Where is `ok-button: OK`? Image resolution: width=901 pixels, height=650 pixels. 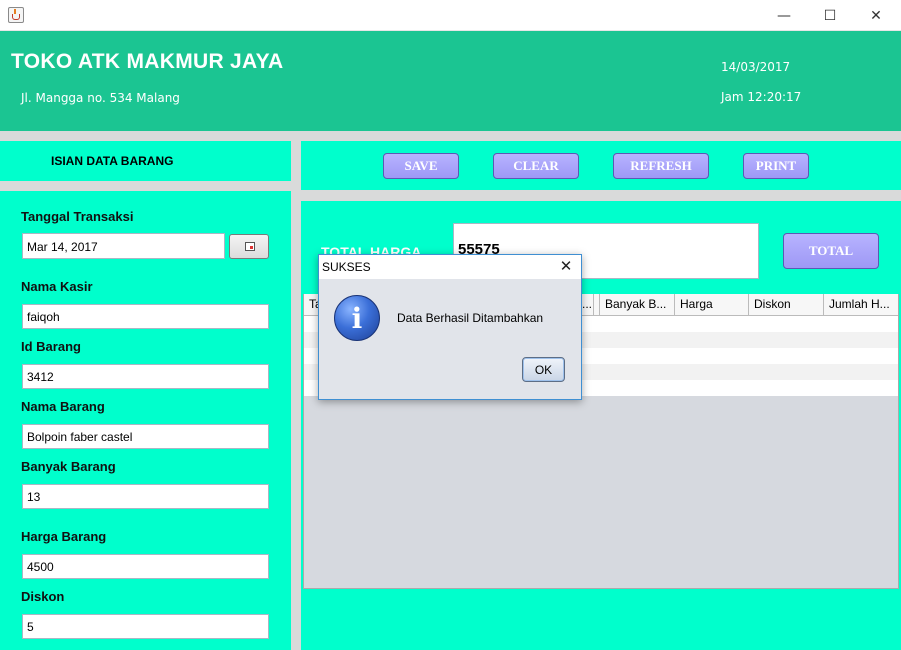 ok-button: OK is located at coordinates (543, 369).